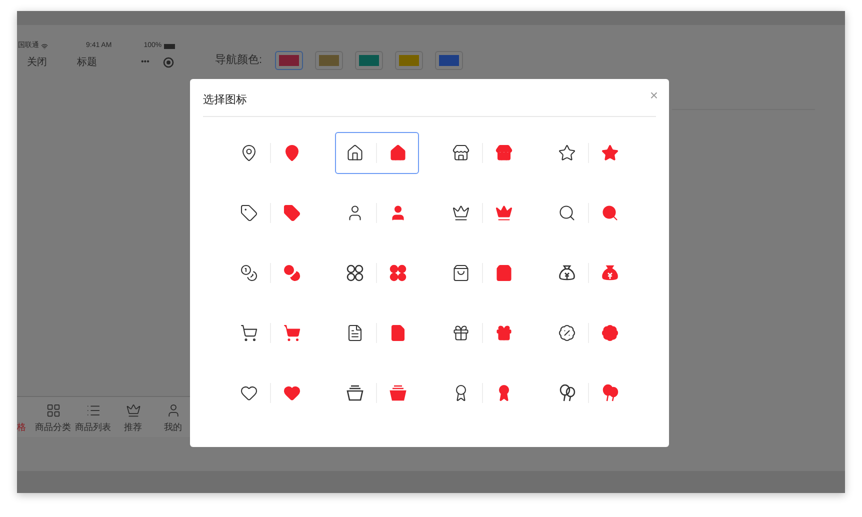 The height and width of the screenshot is (517, 862). Describe the element at coordinates (225, 100) in the screenshot. I see `dialog-title: 选择图标` at that location.